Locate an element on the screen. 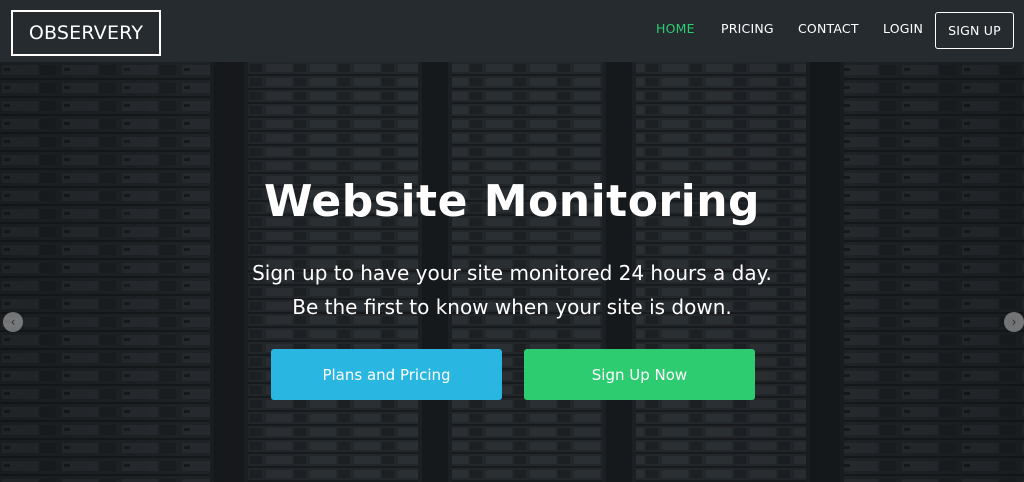  chevron-right-icon: › is located at coordinates (1014, 322).